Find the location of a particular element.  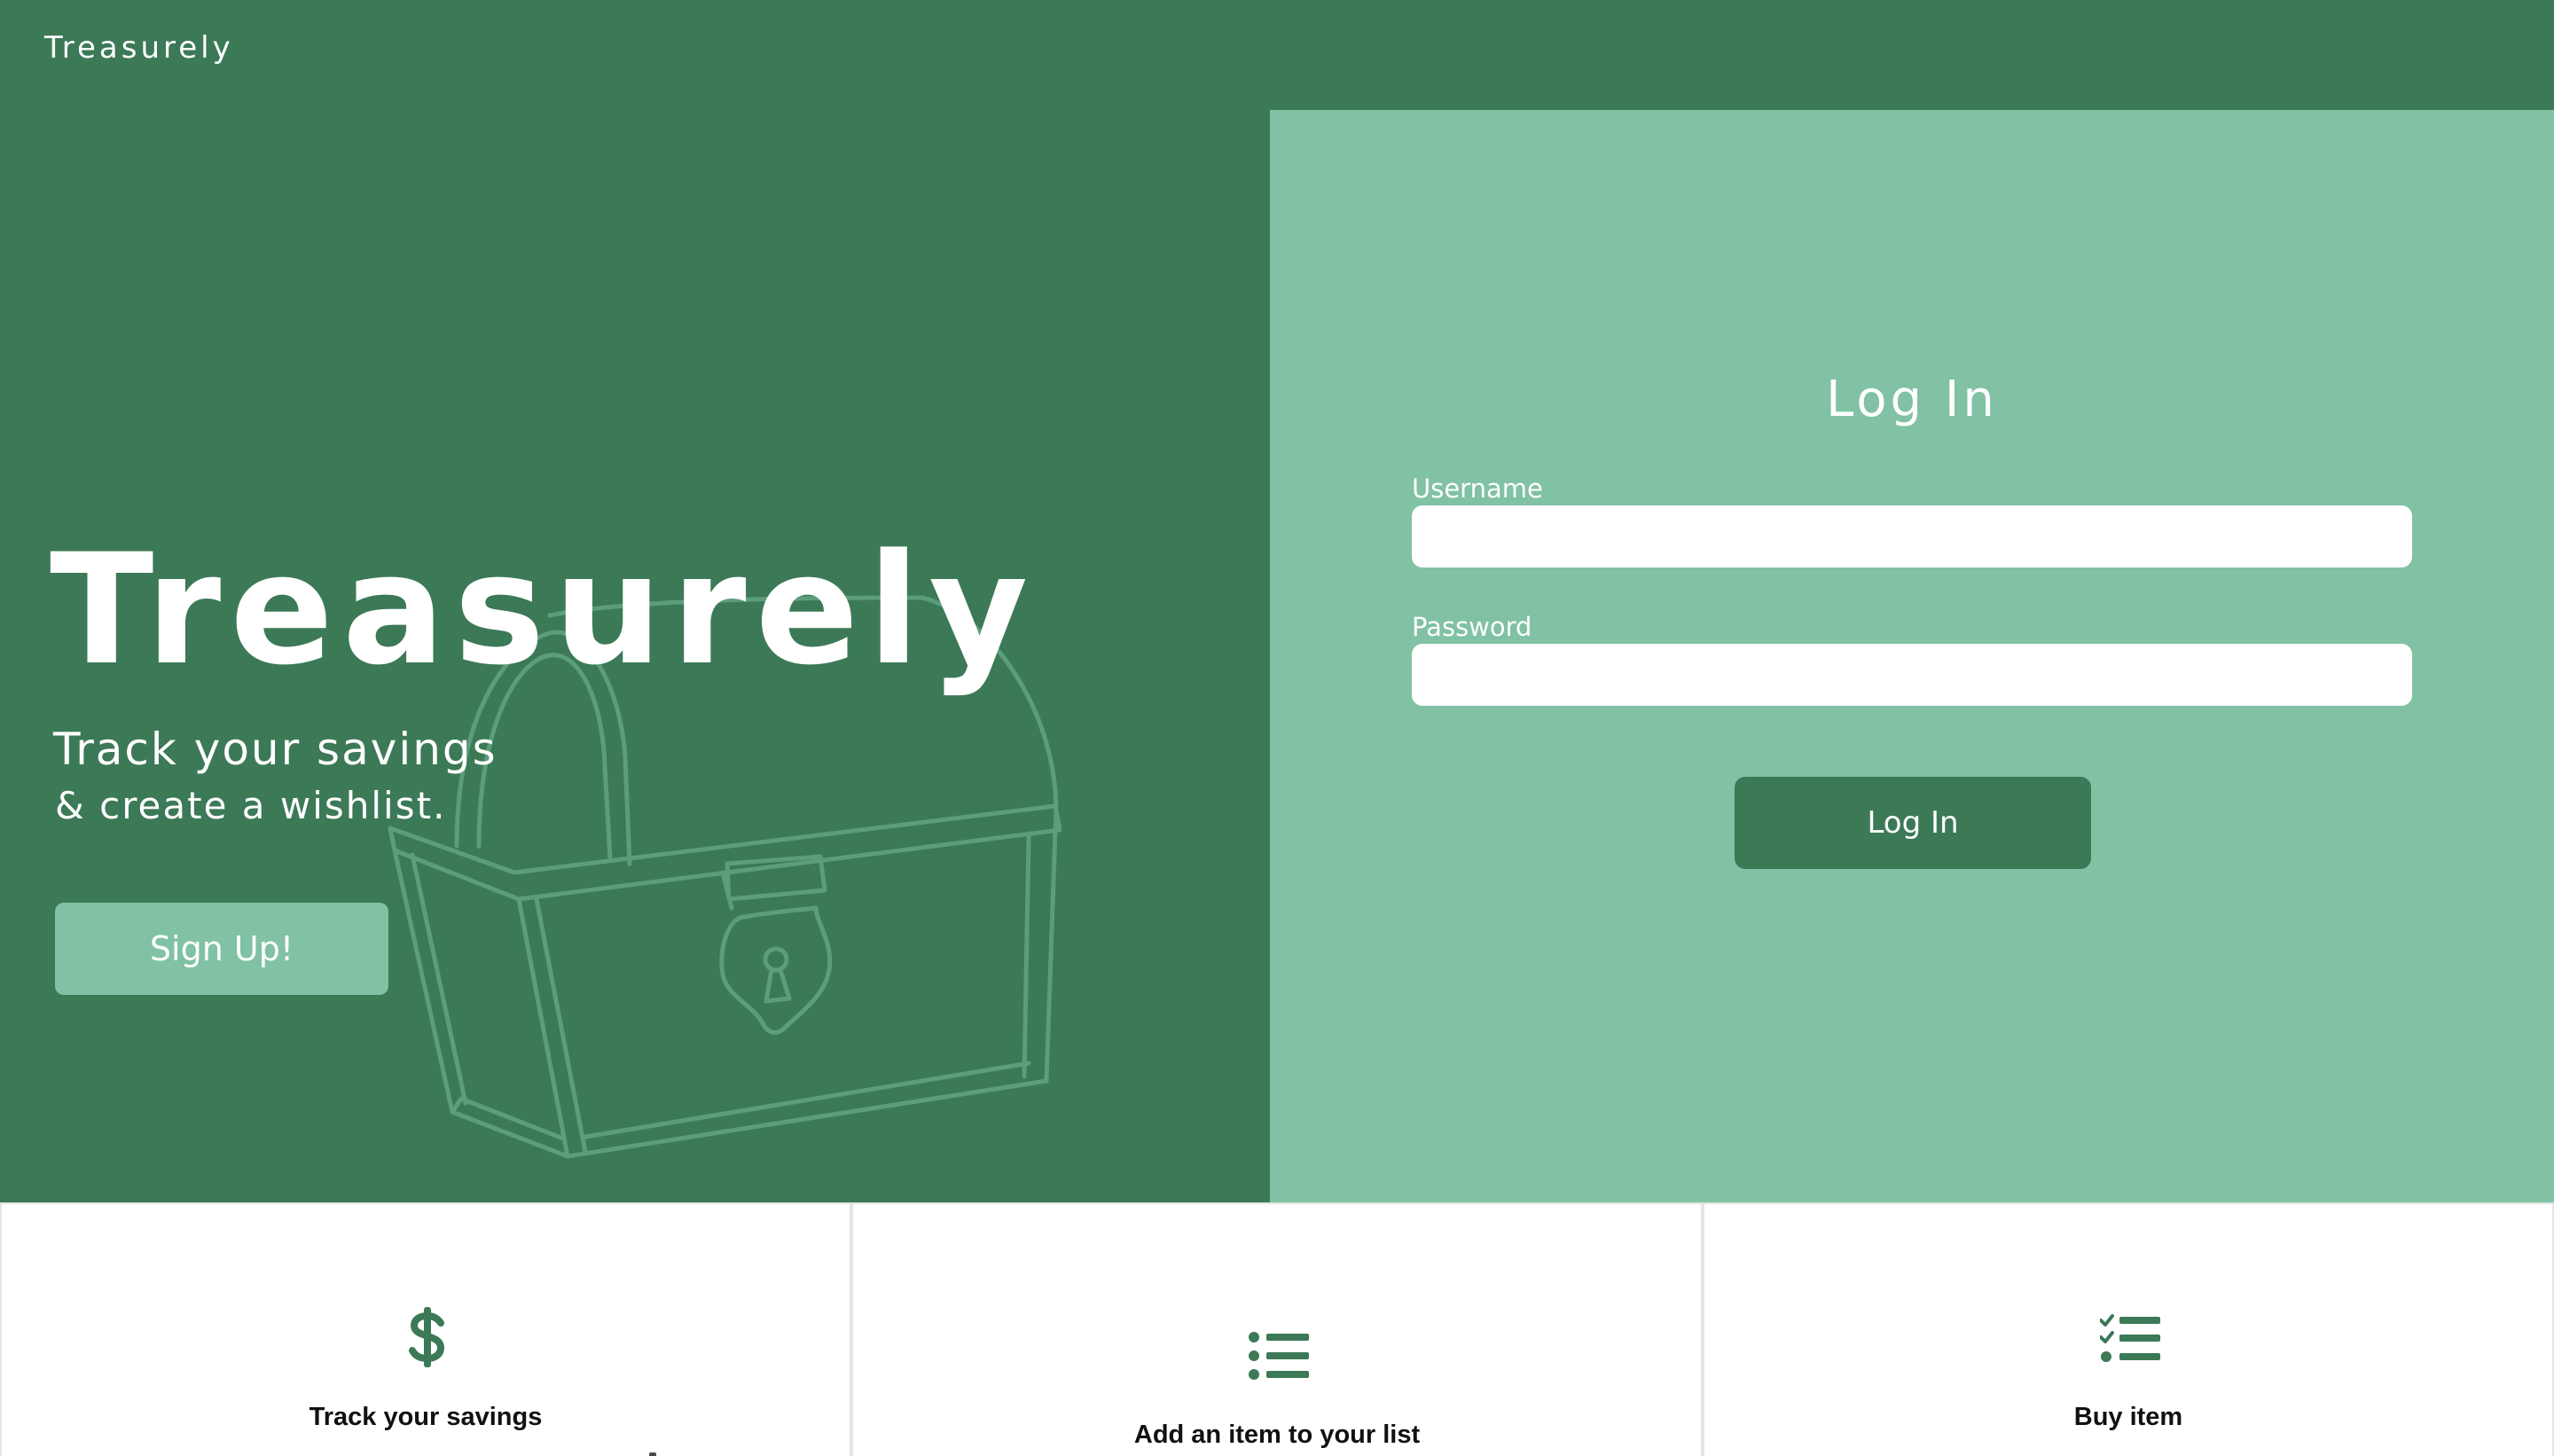

login-title: Log In is located at coordinates (1912, 399).